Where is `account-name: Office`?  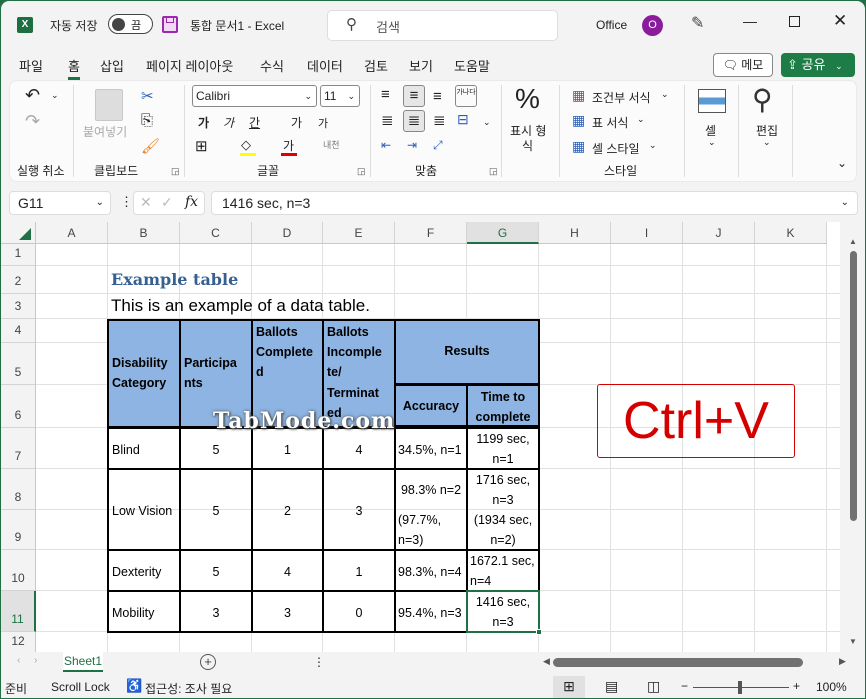
account-name: Office is located at coordinates (611, 25).